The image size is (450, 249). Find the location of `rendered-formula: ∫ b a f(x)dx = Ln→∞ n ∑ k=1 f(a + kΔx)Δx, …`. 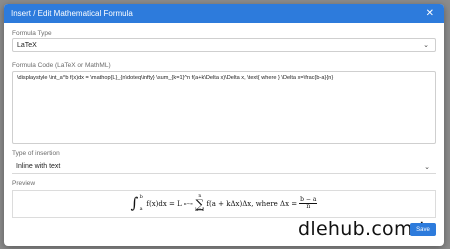

rendered-formula: ∫ b a f(x)dx = Ln→∞ n ∑ k=1 f(a + kΔx)Δx, … is located at coordinates (224, 203).